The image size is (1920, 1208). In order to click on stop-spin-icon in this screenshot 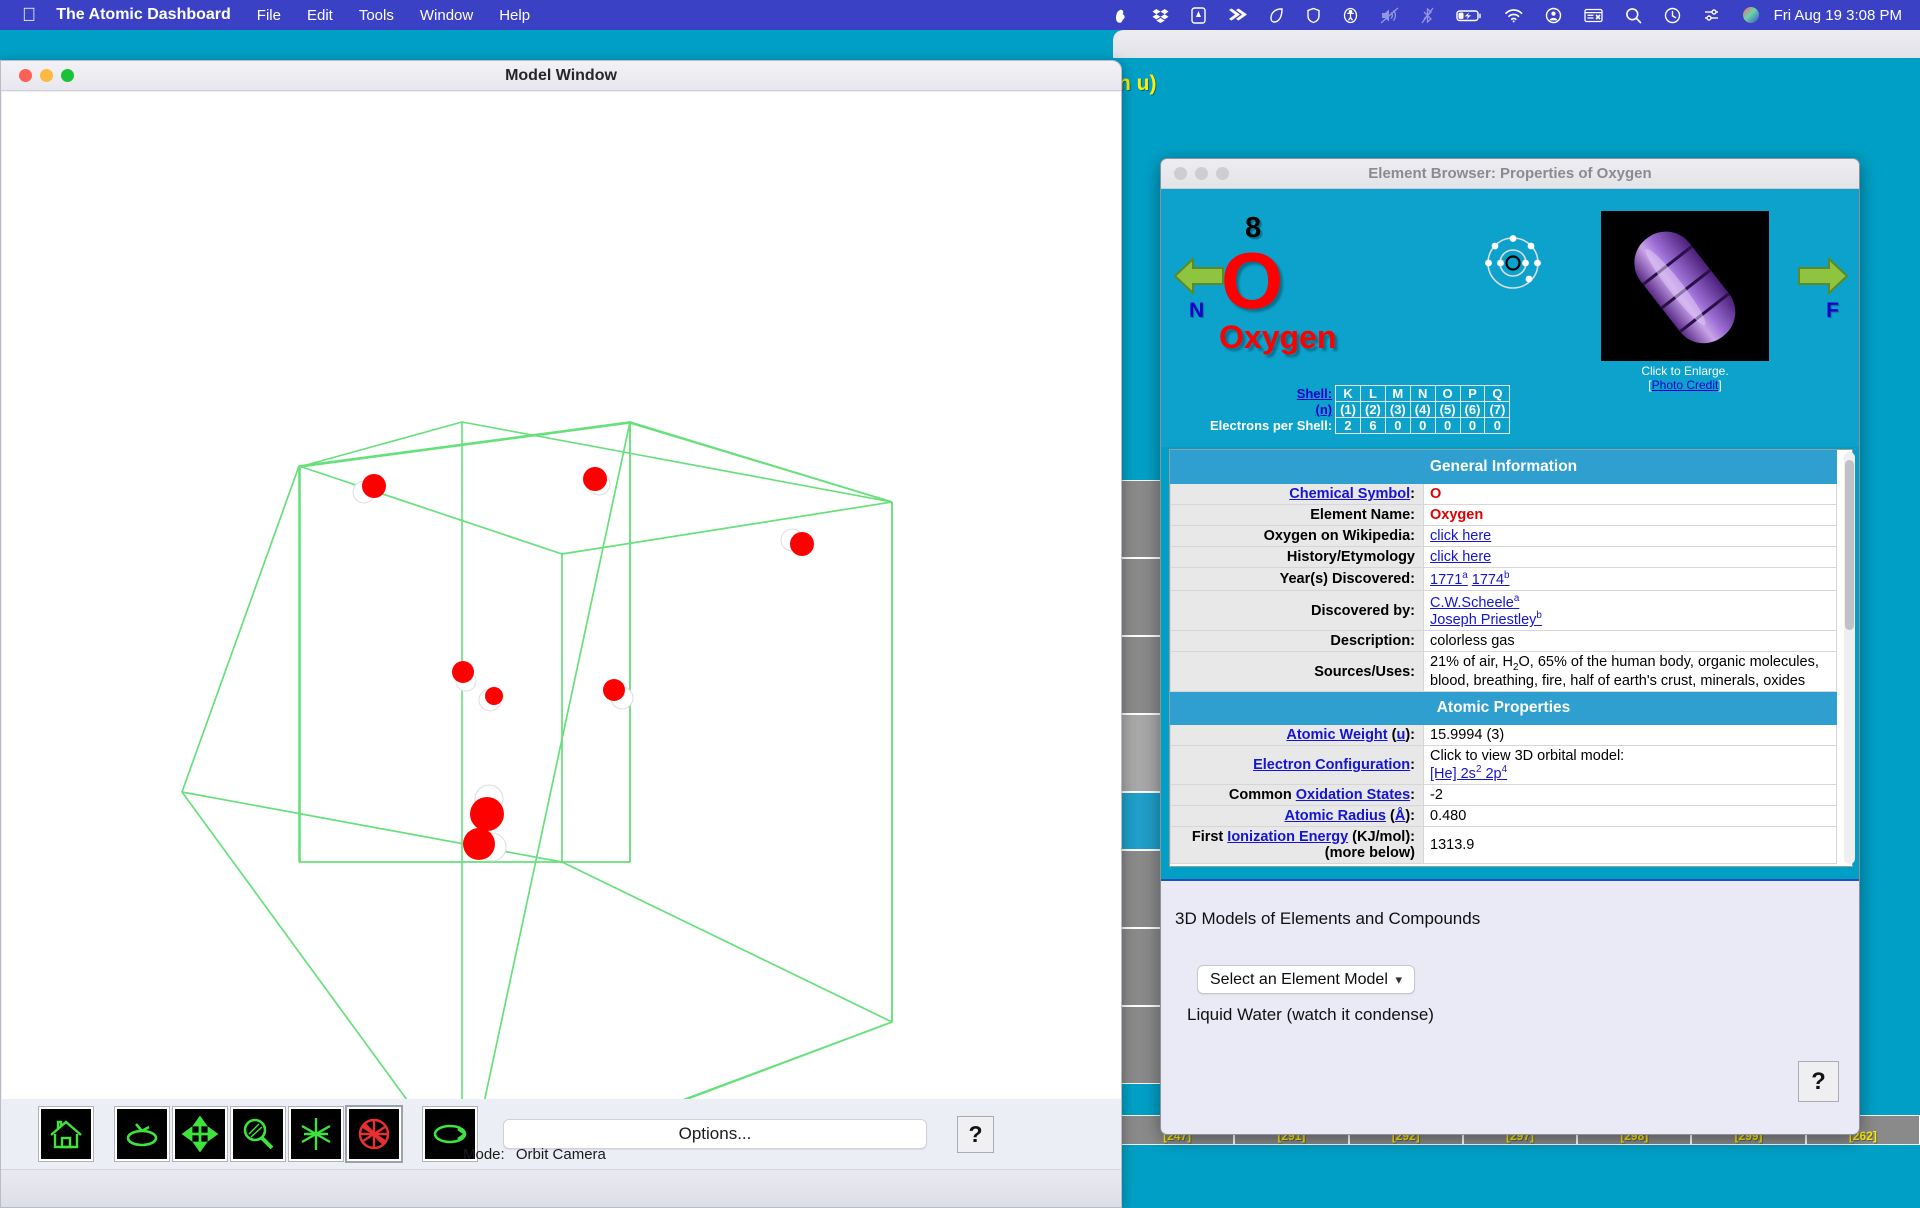, I will do `click(374, 1134)`.